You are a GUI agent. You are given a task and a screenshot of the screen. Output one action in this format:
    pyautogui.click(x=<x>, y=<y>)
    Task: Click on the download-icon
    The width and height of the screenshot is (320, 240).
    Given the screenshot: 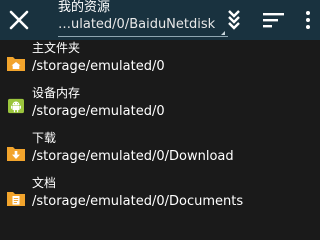 What is the action you would take?
    pyautogui.click(x=234, y=20)
    